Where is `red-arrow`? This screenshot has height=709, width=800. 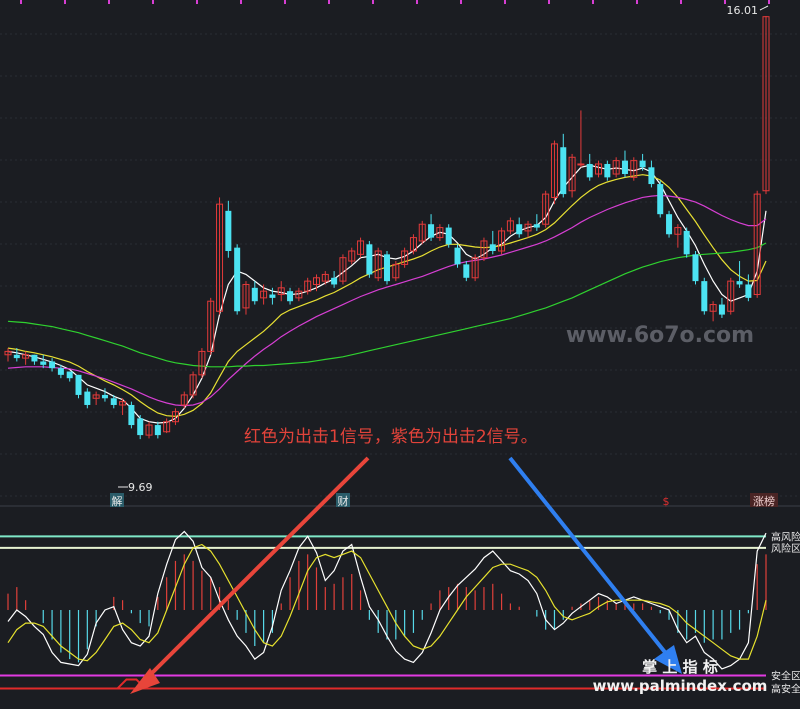 red-arrow is located at coordinates (250, 575).